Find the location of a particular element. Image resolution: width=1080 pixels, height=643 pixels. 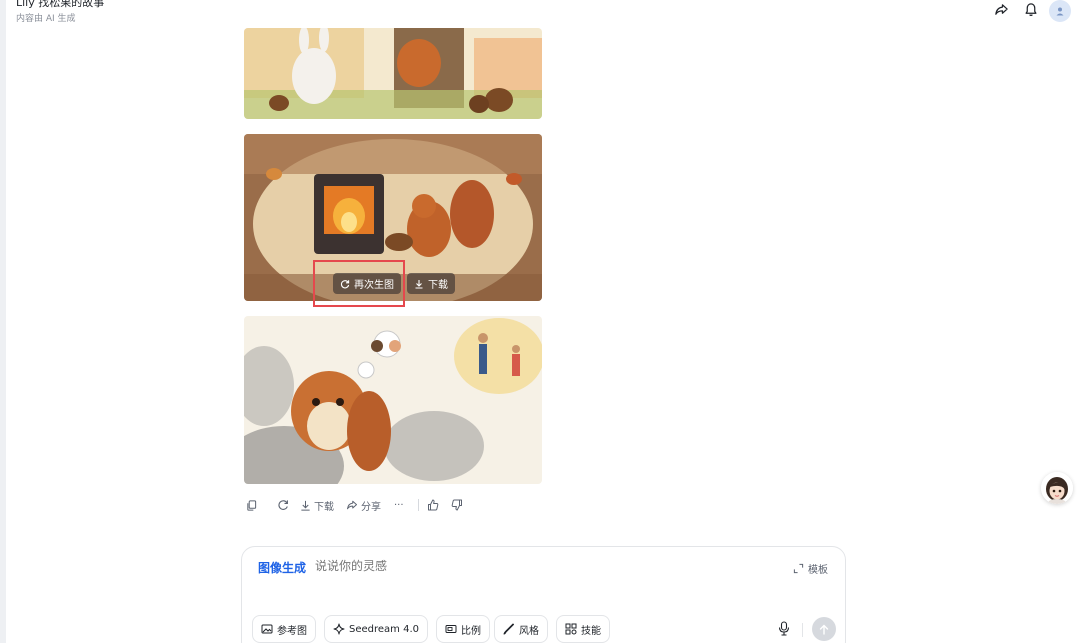

image-icon is located at coordinates (267, 629).